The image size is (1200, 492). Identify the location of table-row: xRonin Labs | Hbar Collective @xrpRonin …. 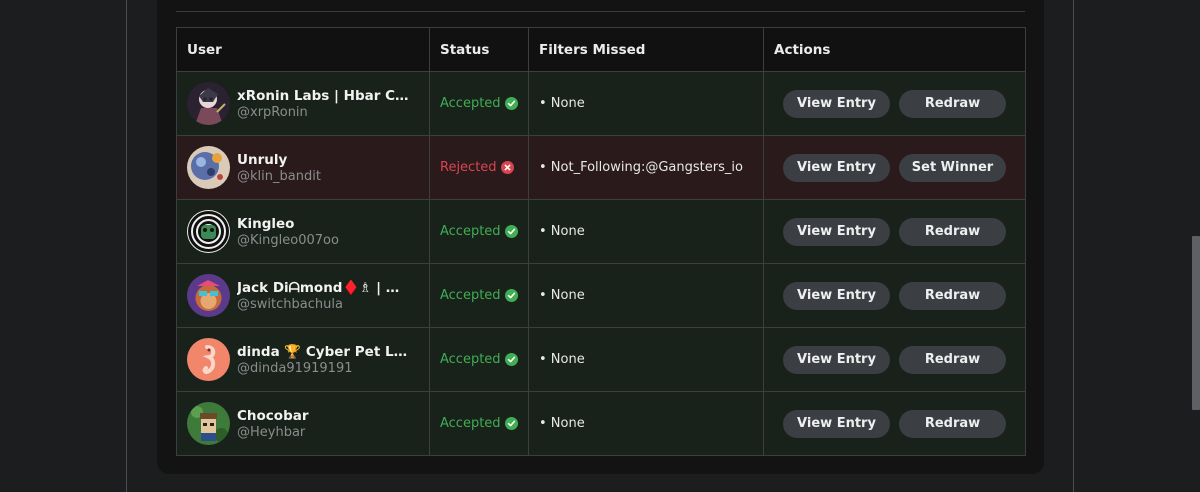
(601, 103).